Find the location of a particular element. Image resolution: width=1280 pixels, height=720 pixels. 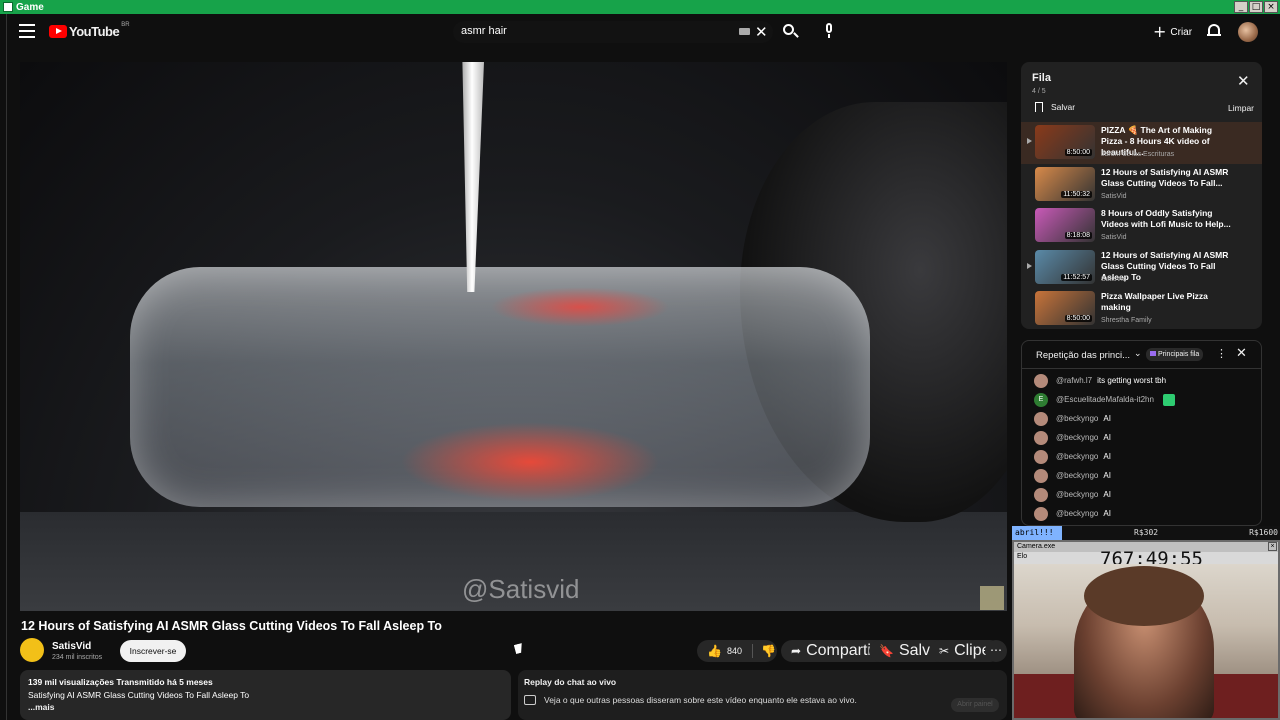

channel-avatar is located at coordinates (32, 650).